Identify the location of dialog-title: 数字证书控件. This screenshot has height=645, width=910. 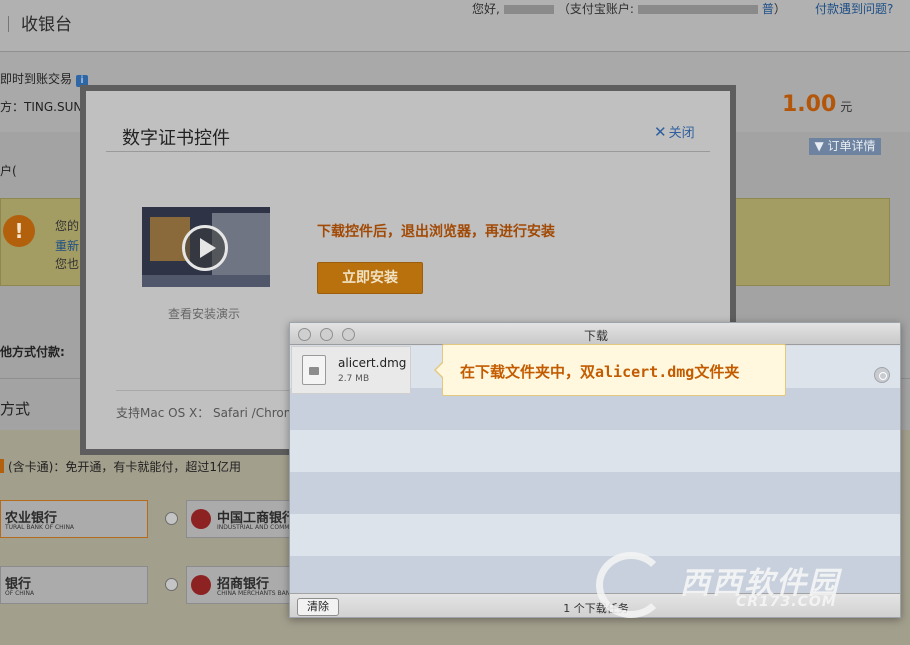
(176, 138).